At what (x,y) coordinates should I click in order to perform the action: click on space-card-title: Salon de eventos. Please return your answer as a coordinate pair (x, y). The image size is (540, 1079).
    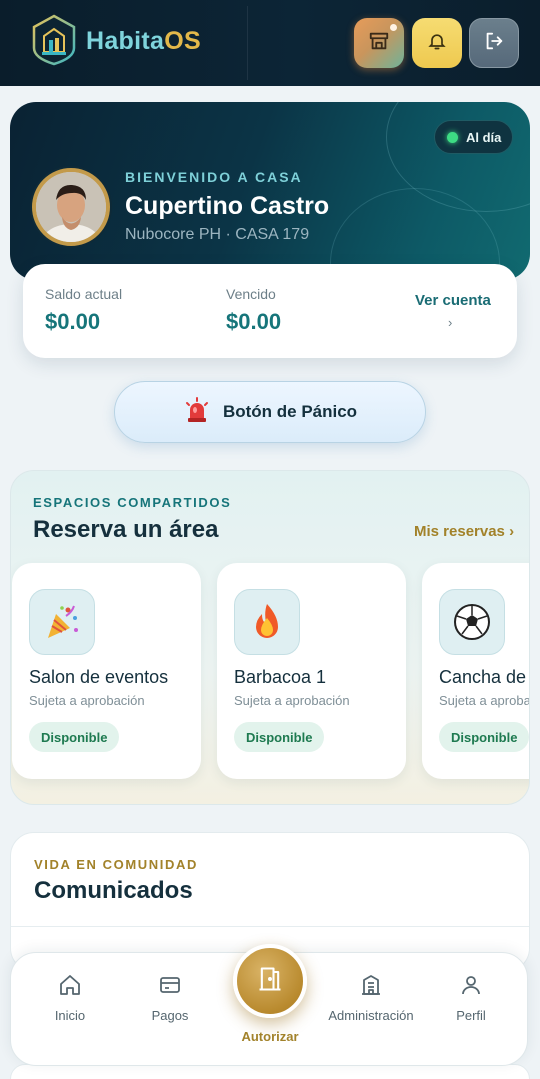
    Looking at the image, I should click on (99, 677).